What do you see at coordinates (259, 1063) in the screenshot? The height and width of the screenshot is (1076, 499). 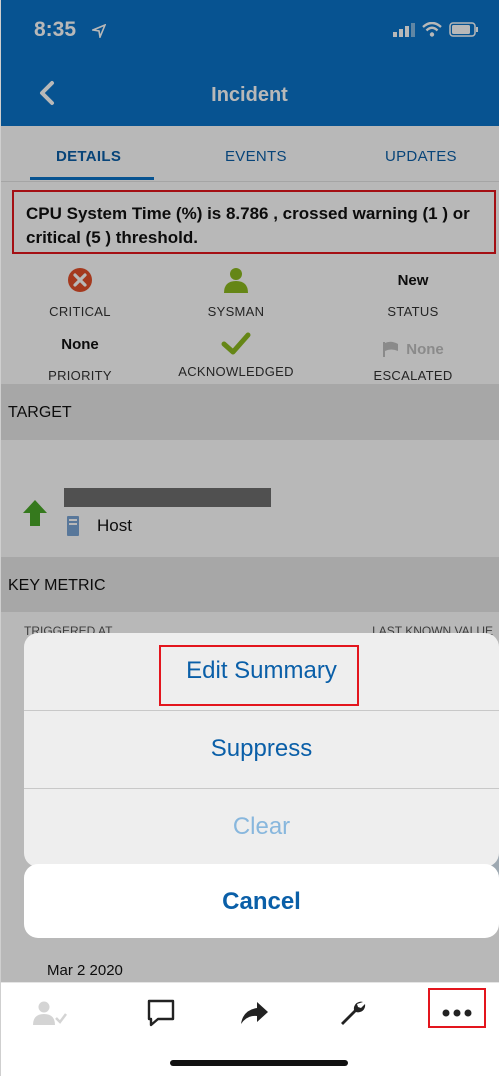 I see `home-indicator` at bounding box center [259, 1063].